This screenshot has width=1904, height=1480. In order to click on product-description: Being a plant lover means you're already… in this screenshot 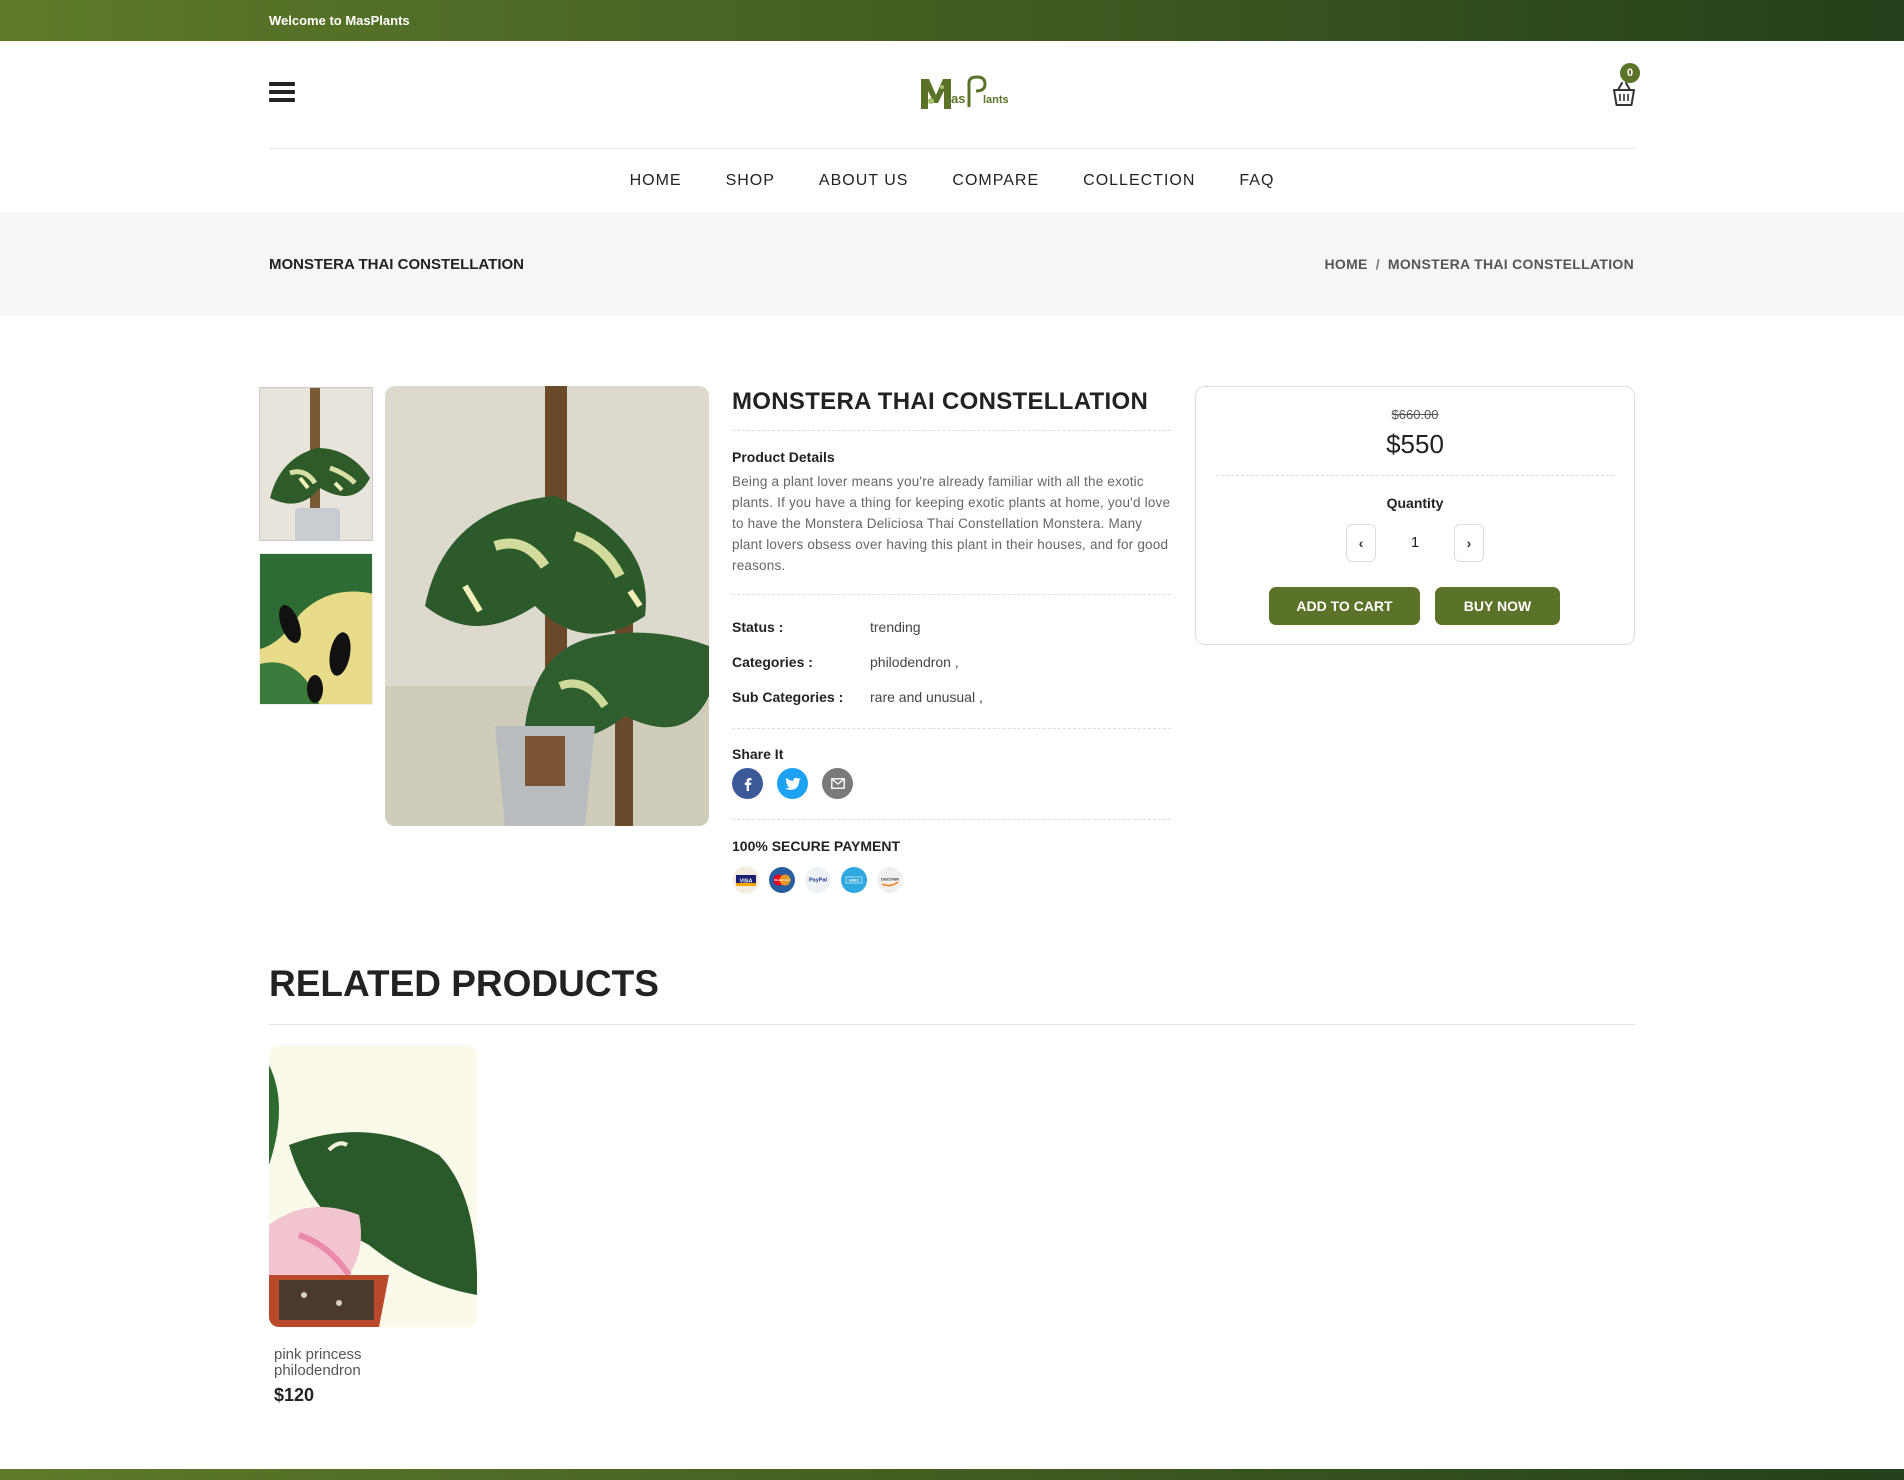, I will do `click(951, 533)`.